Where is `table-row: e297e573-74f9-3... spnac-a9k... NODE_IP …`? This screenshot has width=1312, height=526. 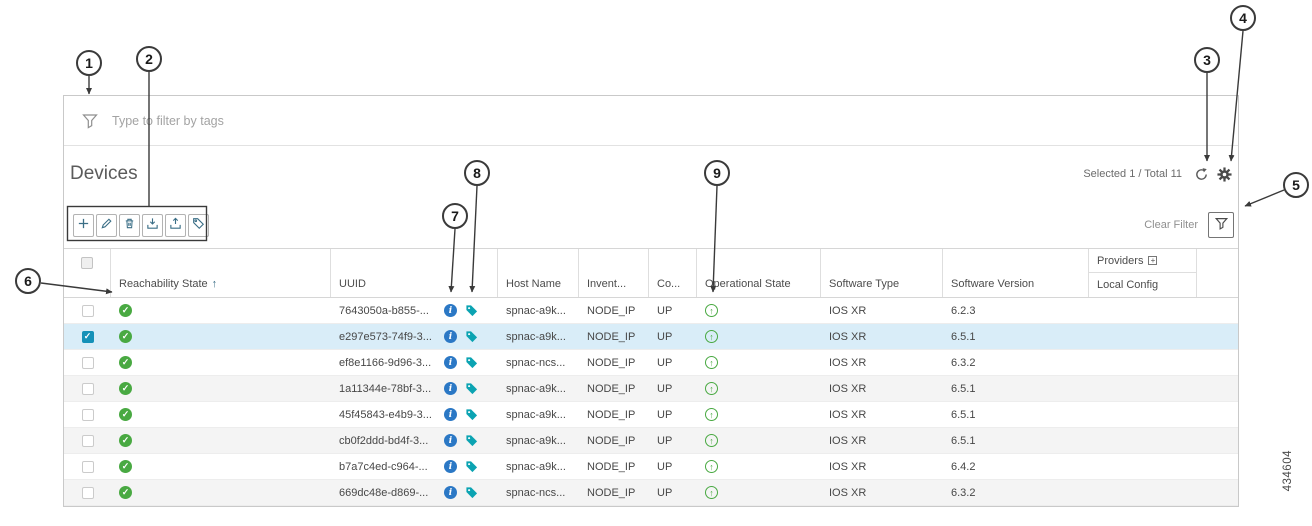
table-row: e297e573-74f9-3... spnac-a9k... NODE_IP … is located at coordinates (651, 337).